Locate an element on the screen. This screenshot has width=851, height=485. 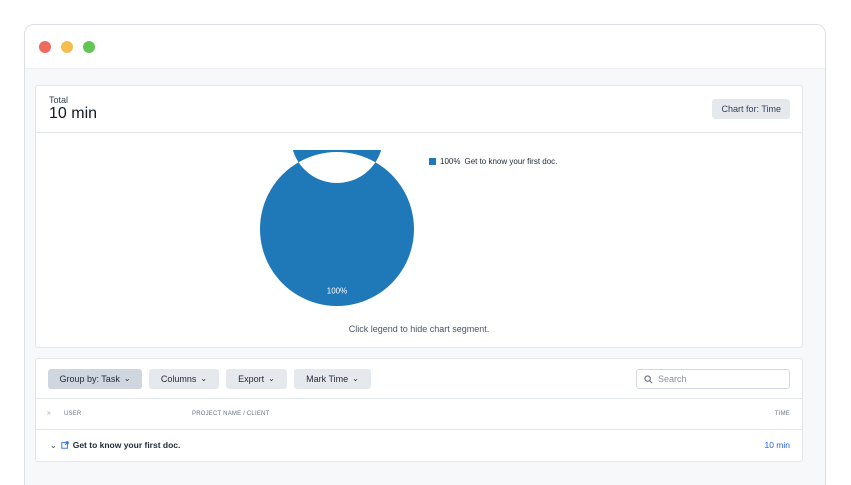
close-window-button is located at coordinates (45, 46).